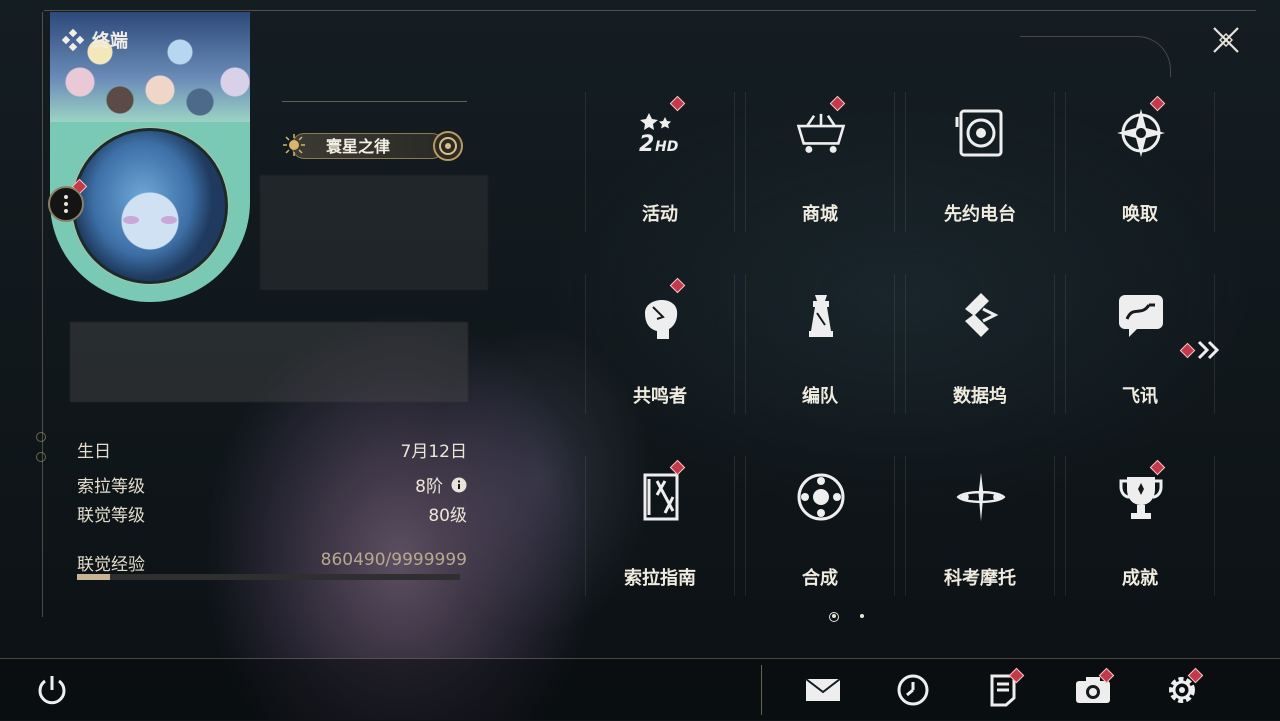 The width and height of the screenshot is (1280, 721). Describe the element at coordinates (821, 315) in the screenshot. I see `team-chess-icon` at that location.